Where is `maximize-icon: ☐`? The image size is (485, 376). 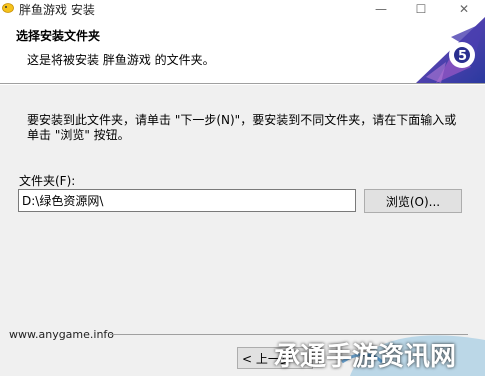 maximize-icon: ☐ is located at coordinates (421, 8).